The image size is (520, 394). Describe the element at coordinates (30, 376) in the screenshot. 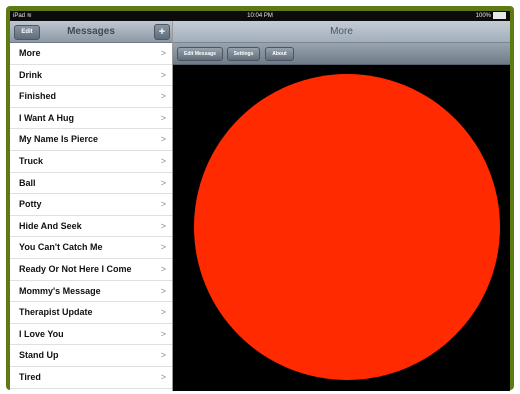

I see `list-item-label: Tired` at that location.